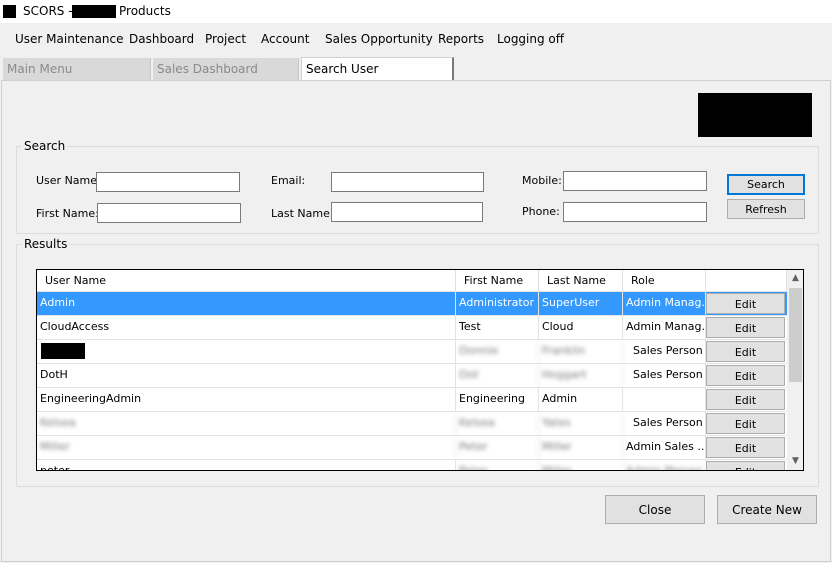 The image size is (832, 563). I want to click on table-row: Donnie Franklin Sales Person Edit, so click(412, 351).